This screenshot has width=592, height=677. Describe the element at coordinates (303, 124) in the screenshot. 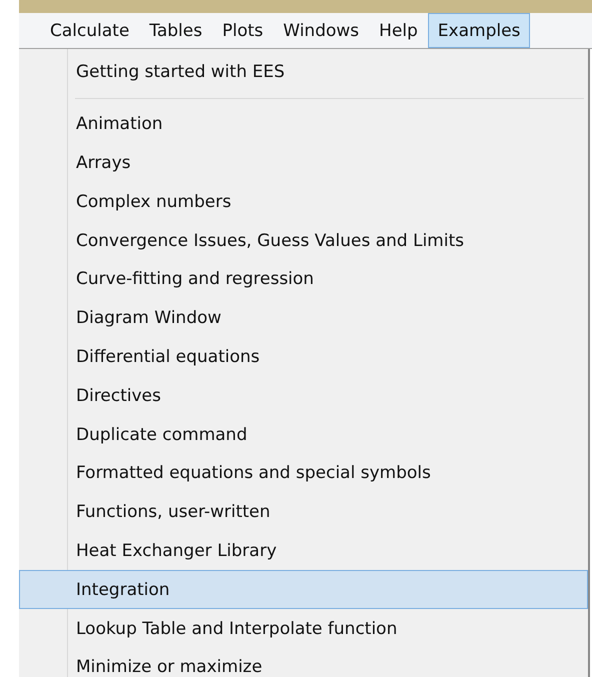

I see `menu-item: Animation` at that location.